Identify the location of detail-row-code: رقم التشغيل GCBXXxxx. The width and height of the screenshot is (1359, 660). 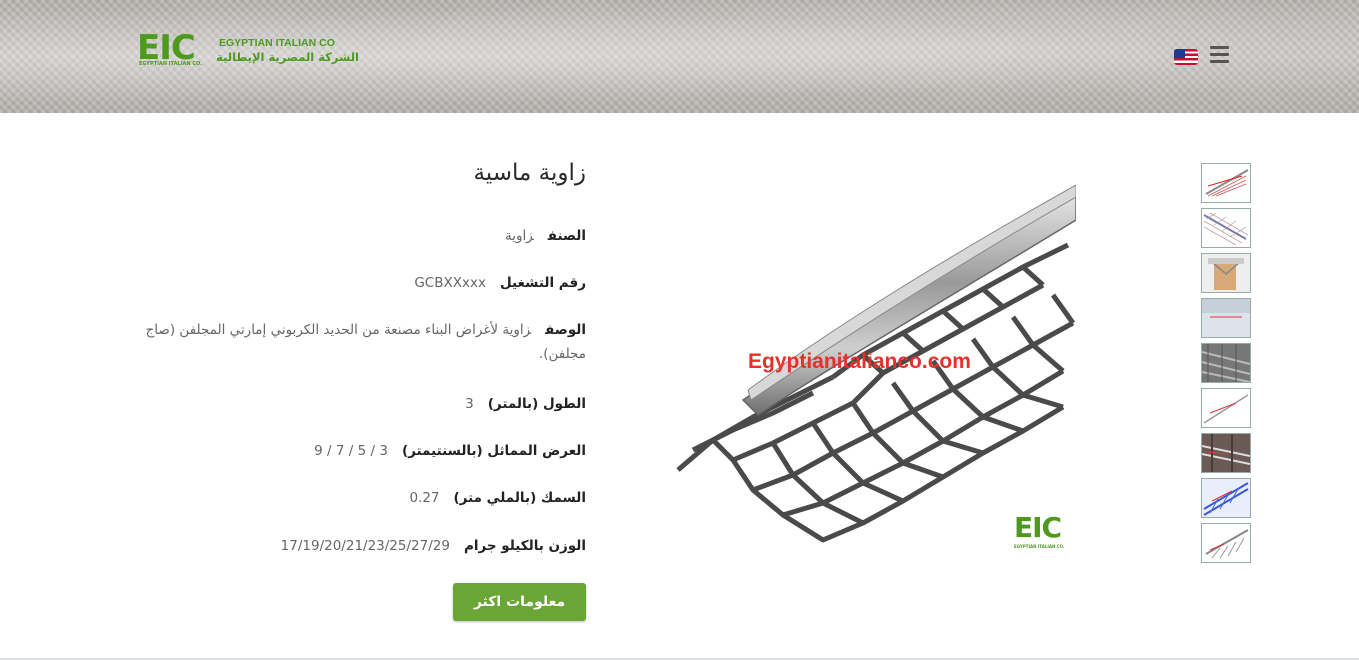
(363, 283).